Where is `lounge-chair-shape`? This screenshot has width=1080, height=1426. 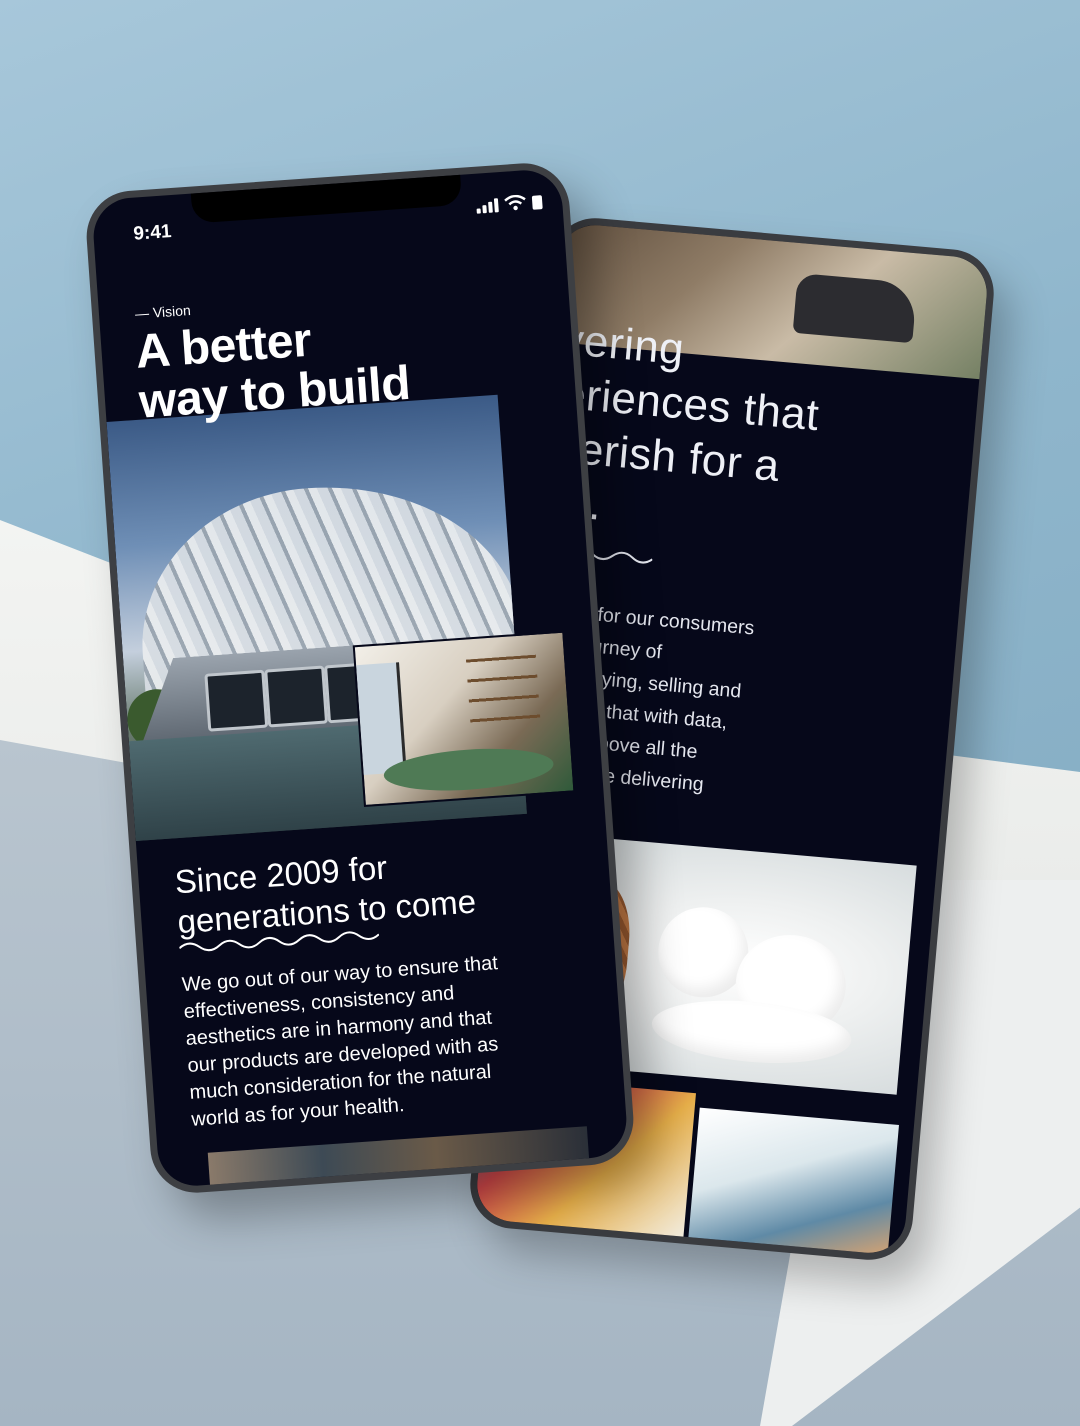 lounge-chair-shape is located at coordinates (855, 308).